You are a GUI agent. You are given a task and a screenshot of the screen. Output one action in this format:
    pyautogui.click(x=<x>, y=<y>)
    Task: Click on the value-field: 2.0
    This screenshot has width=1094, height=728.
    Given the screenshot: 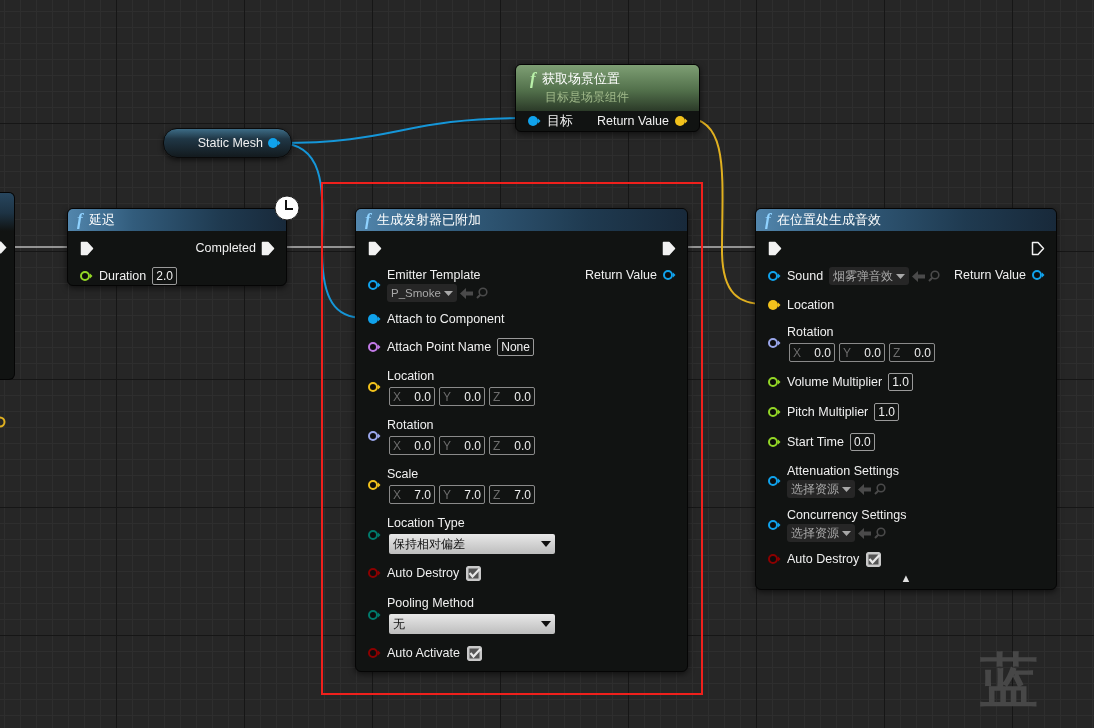 What is the action you would take?
    pyautogui.click(x=164, y=276)
    